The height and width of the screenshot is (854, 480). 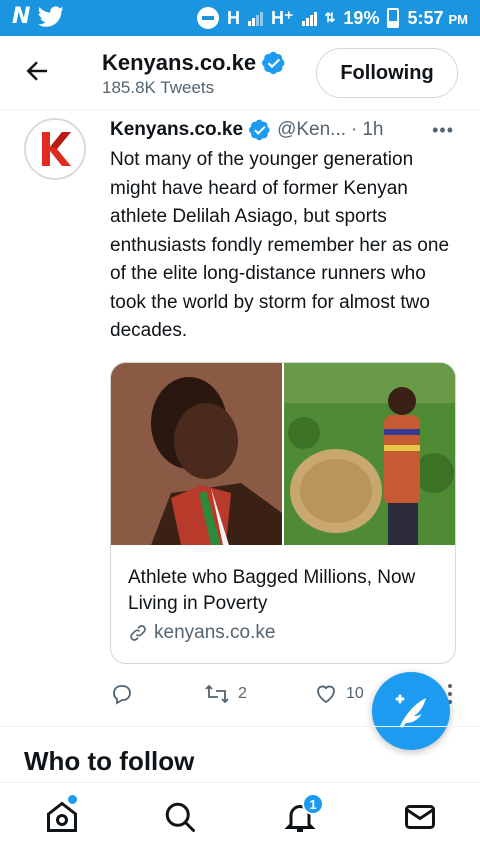 I want to click on do-not-disturb-icon, so click(x=208, y=18).